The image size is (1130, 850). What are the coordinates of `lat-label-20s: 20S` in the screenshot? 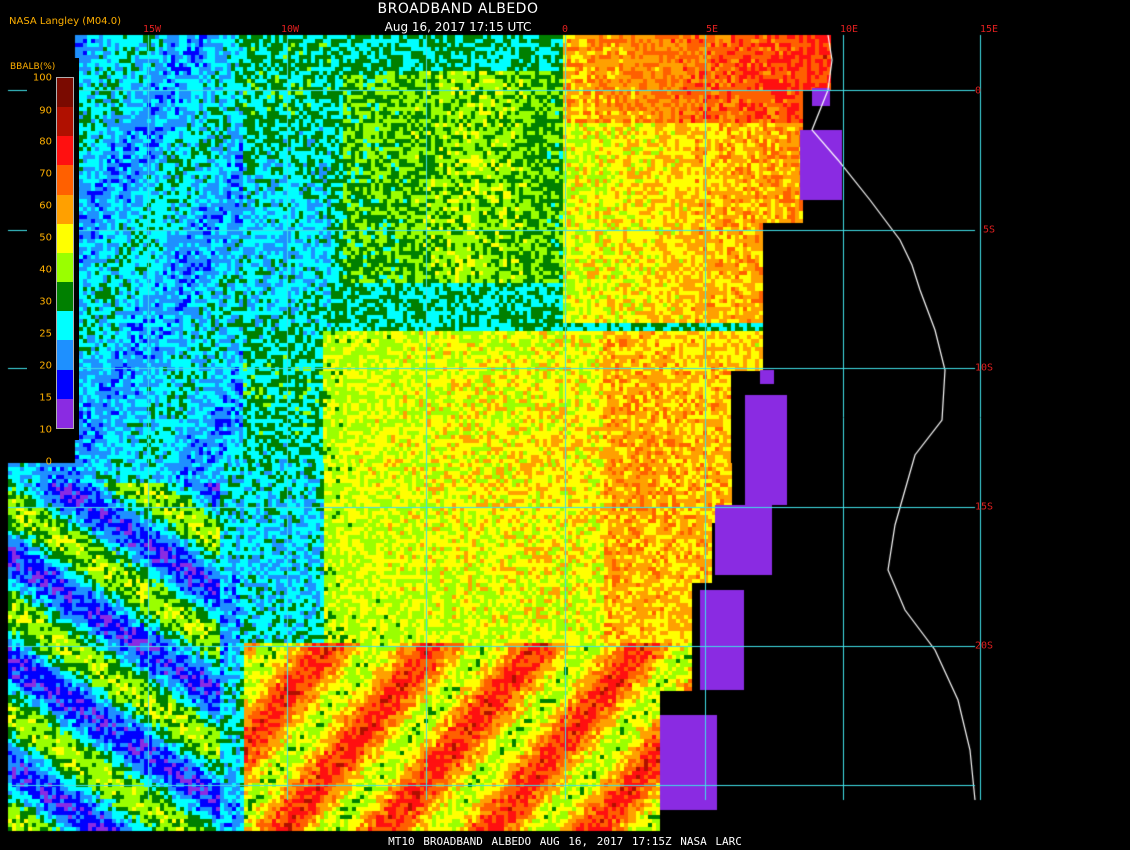 It's located at (984, 646).